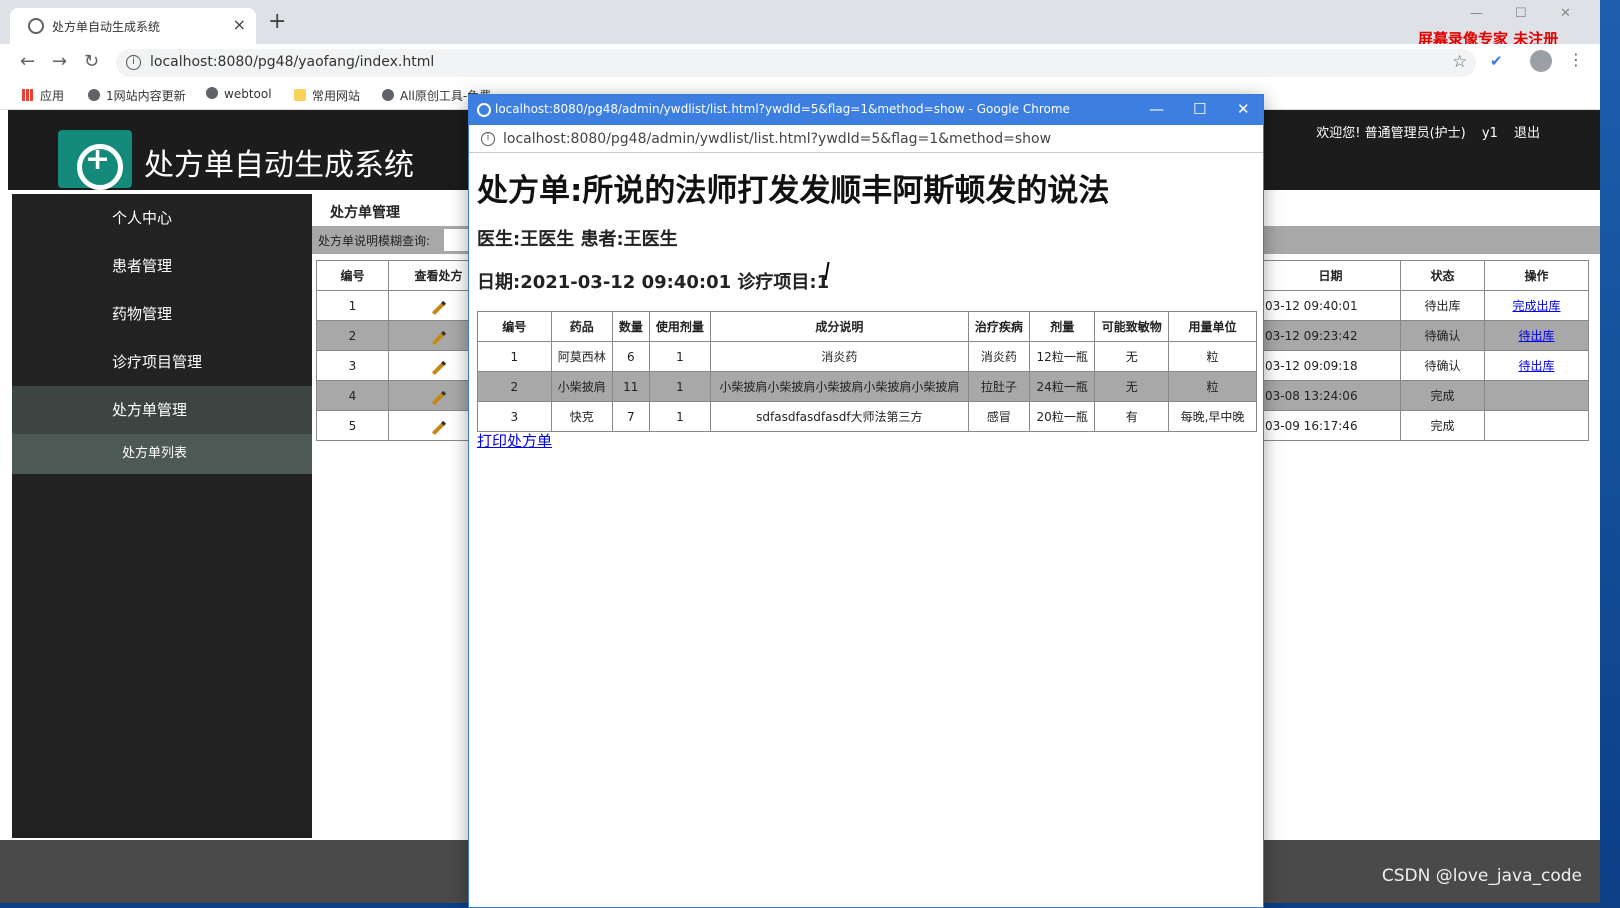 This screenshot has height=908, width=1620. Describe the element at coordinates (374, 241) in the screenshot. I see `search-label: 处方单说明模糊查询:` at that location.